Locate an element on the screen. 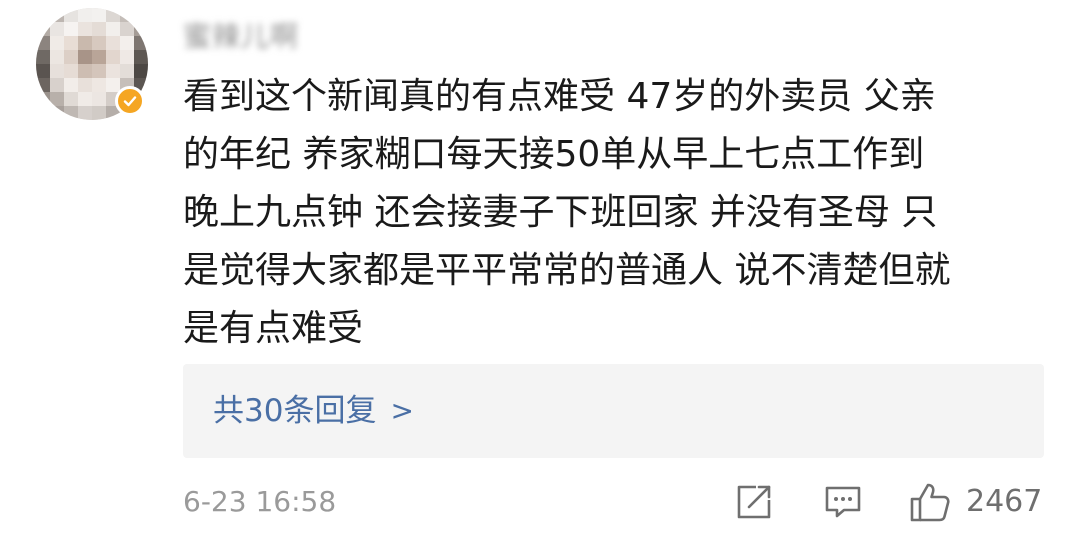  checkmark-icon is located at coordinates (130, 101).